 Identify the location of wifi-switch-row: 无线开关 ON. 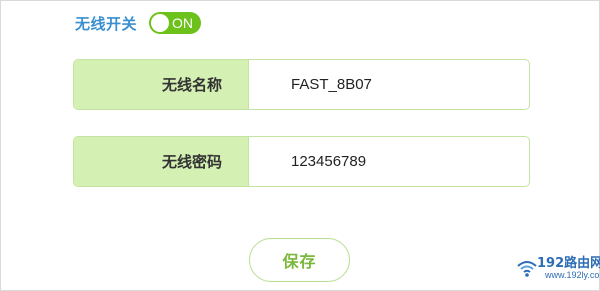
(138, 23).